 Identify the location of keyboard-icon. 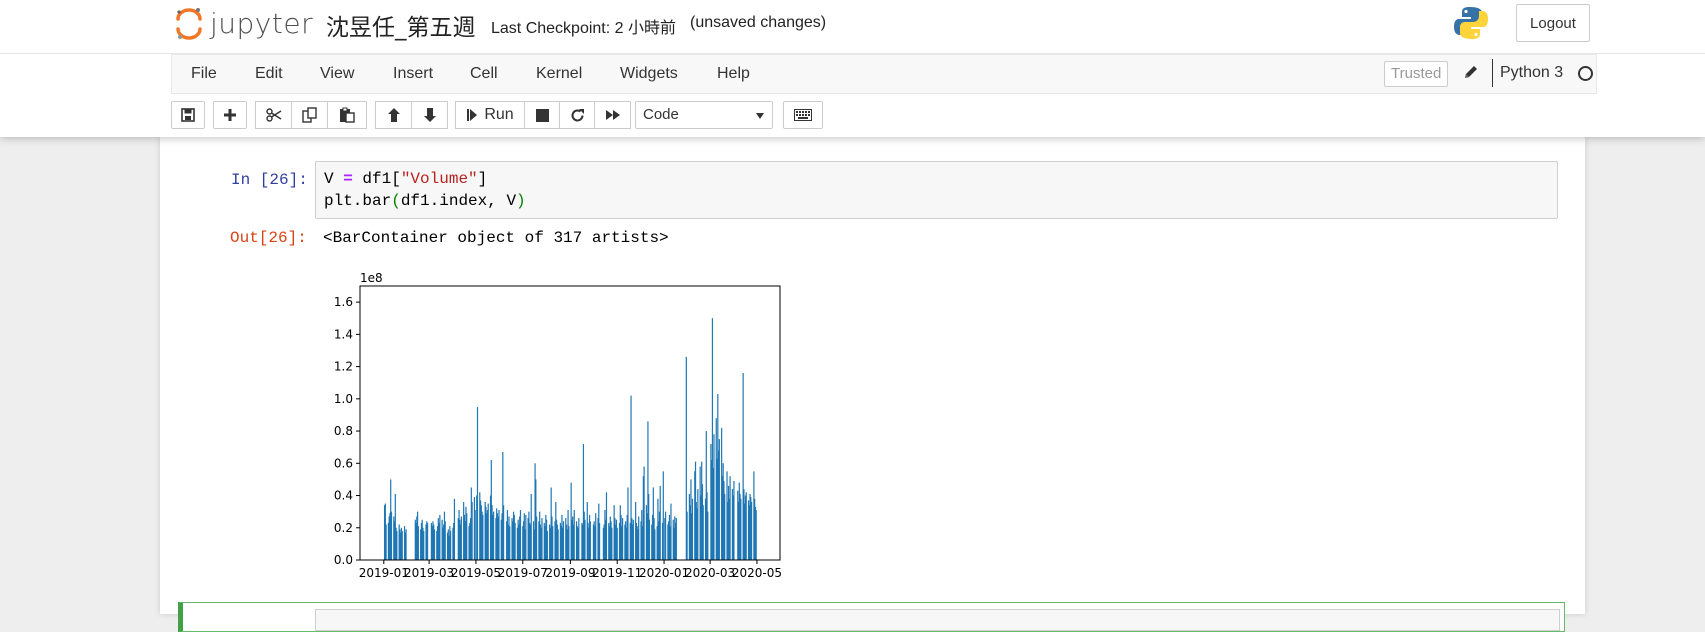
(803, 115).